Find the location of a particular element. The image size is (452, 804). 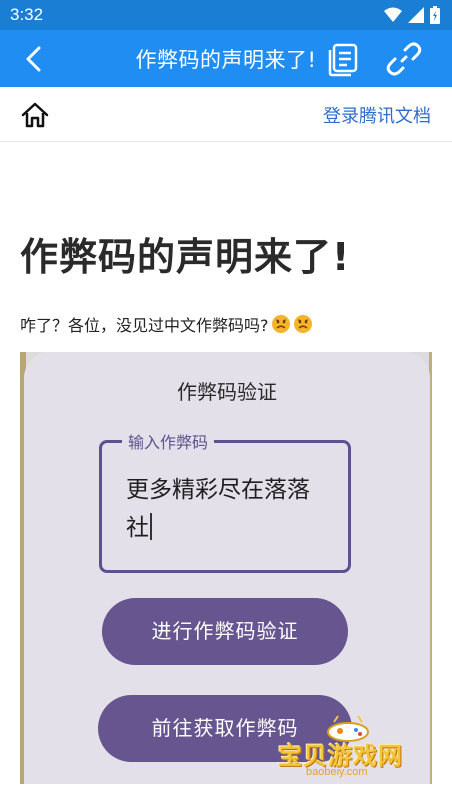

doc-toolbar: 登录腾讯文档 is located at coordinates (226, 114).